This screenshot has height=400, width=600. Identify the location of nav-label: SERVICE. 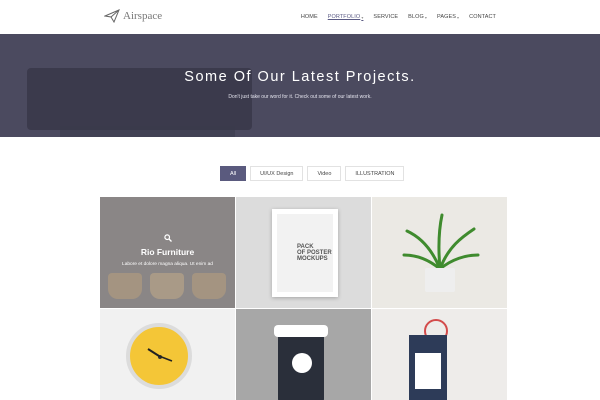
(386, 17).